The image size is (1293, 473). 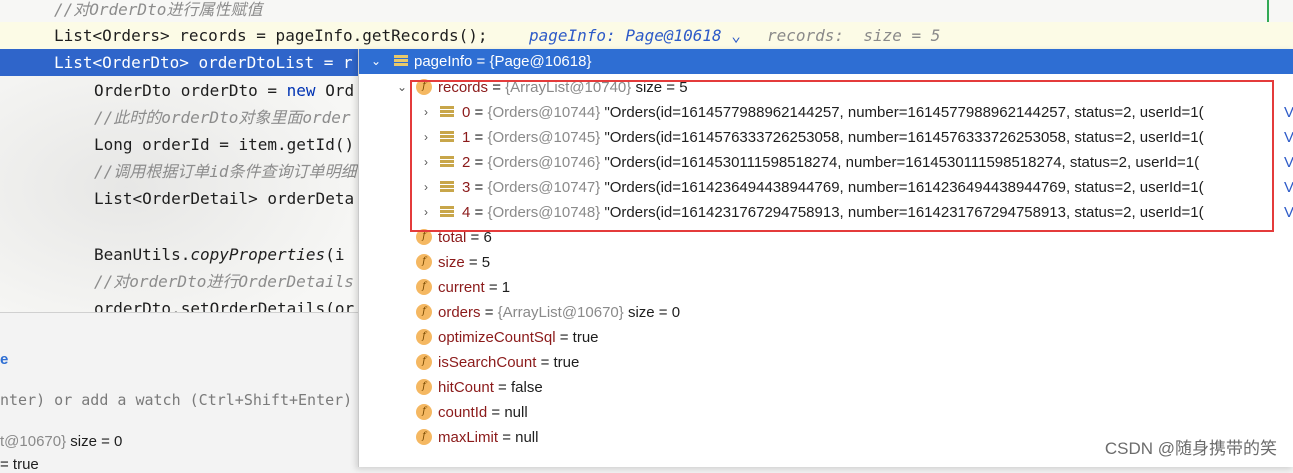 What do you see at coordinates (503, 61) in the screenshot?
I see `popup-title: pageInfo = {Page@10618}` at bounding box center [503, 61].